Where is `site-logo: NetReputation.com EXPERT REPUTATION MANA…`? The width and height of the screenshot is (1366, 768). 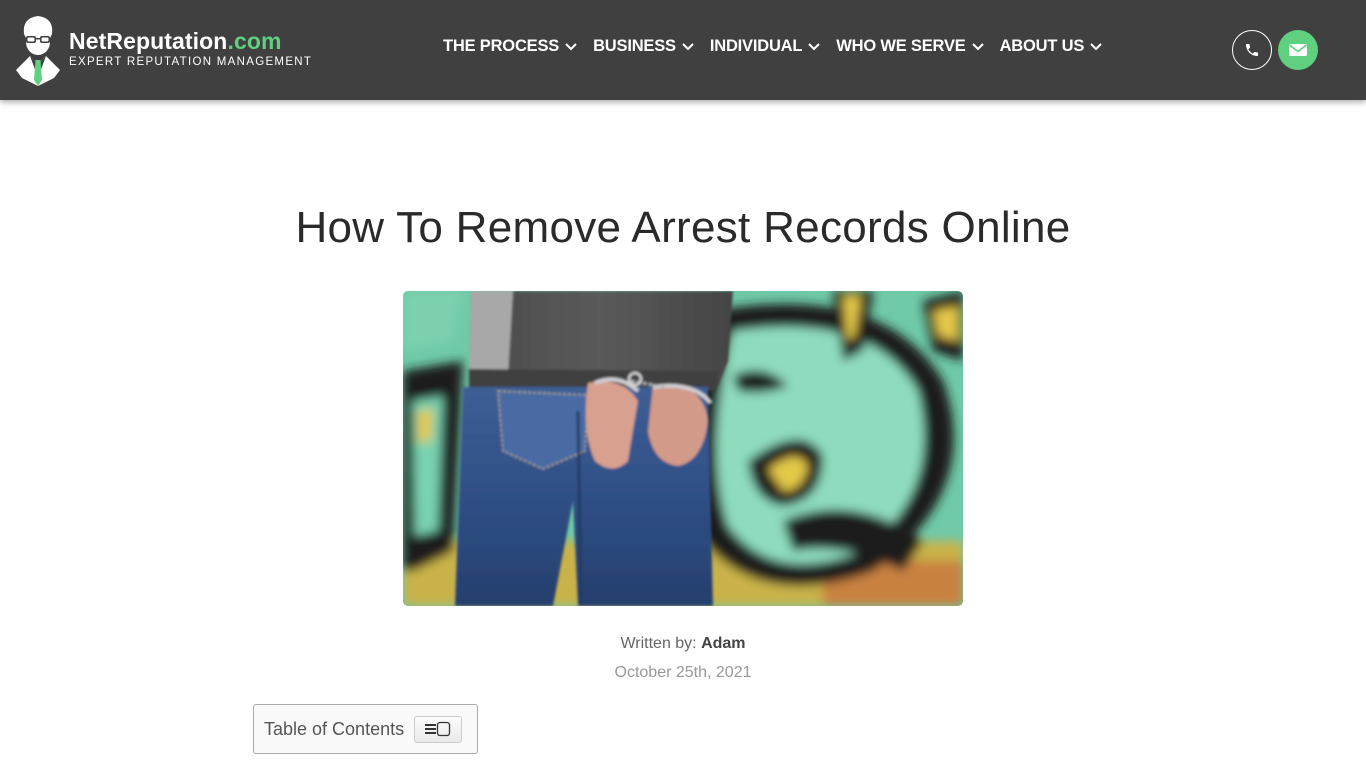 site-logo: NetReputation.com EXPERT REPUTATION MANA… is located at coordinates (163, 50).